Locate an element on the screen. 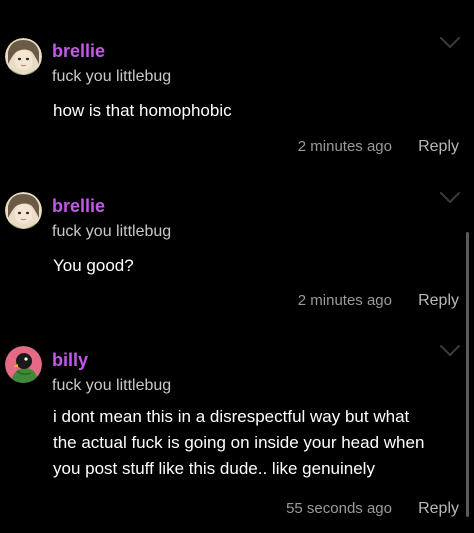 This screenshot has height=533, width=474. bird-avatar-icon is located at coordinates (23, 364).